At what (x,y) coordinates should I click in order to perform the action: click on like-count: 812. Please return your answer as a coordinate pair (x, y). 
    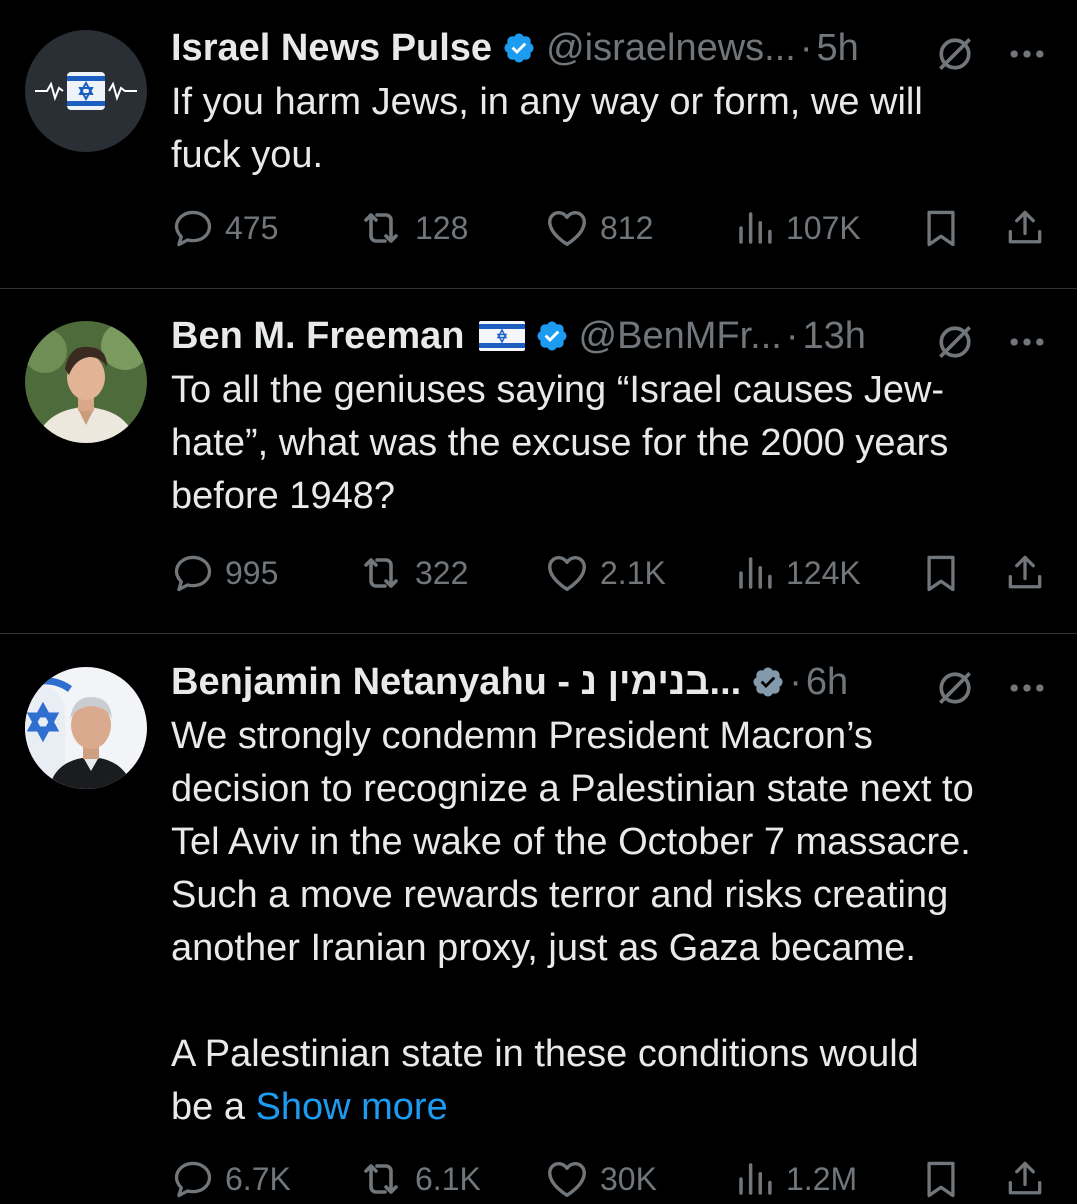
    Looking at the image, I should click on (627, 227).